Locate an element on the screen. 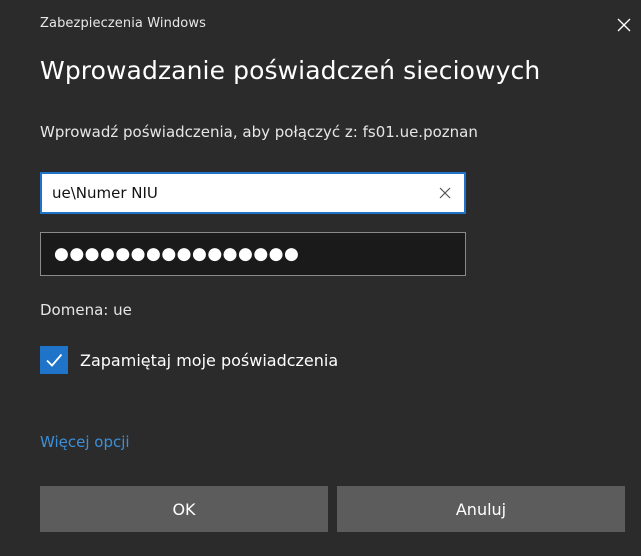  close-button is located at coordinates (624, 25).